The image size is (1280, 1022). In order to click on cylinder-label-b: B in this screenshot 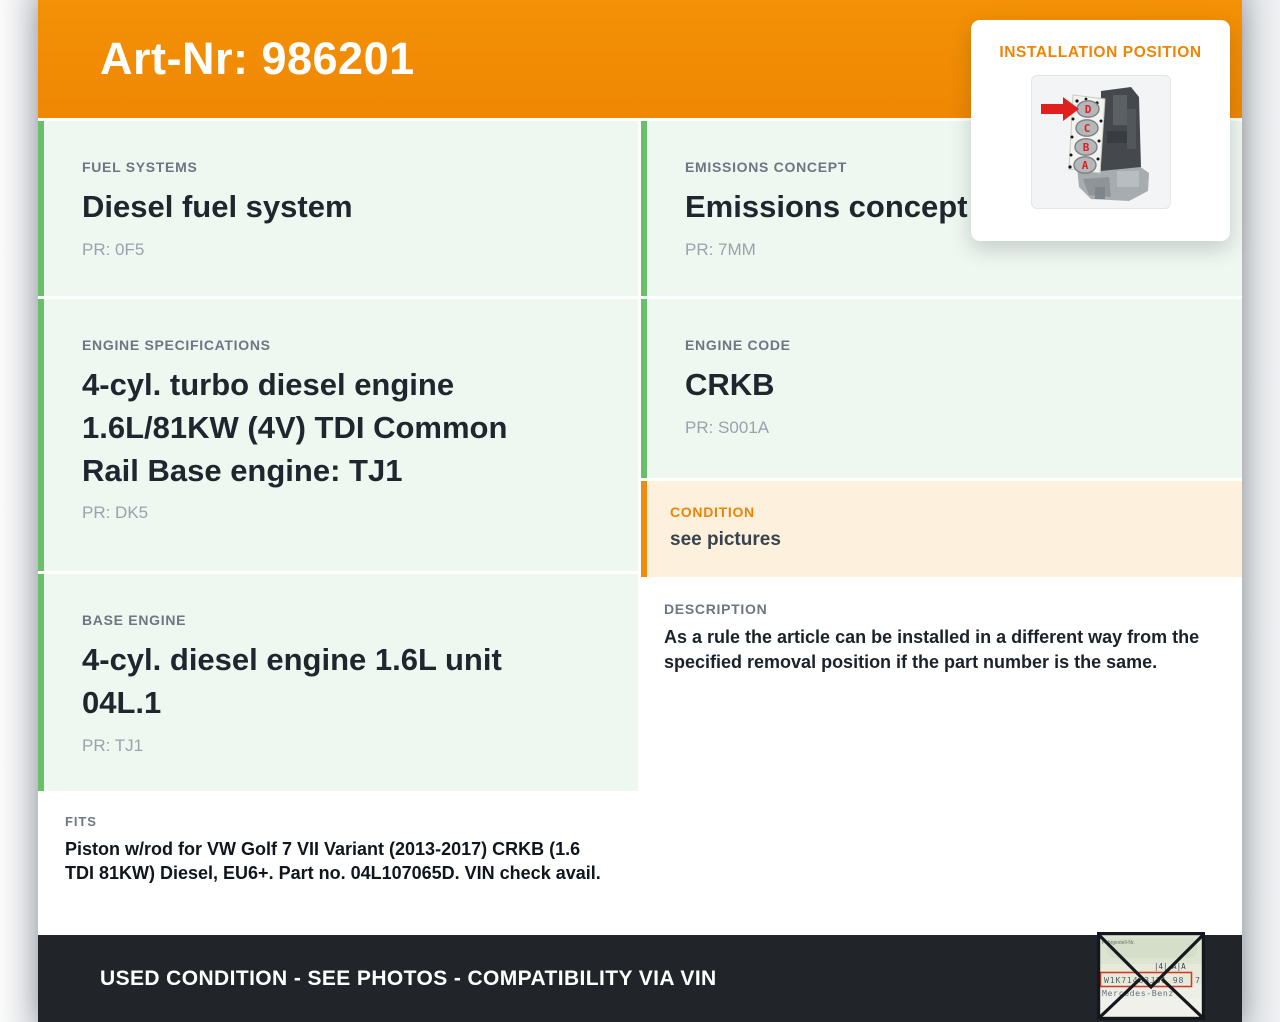, I will do `click(1085, 147)`.